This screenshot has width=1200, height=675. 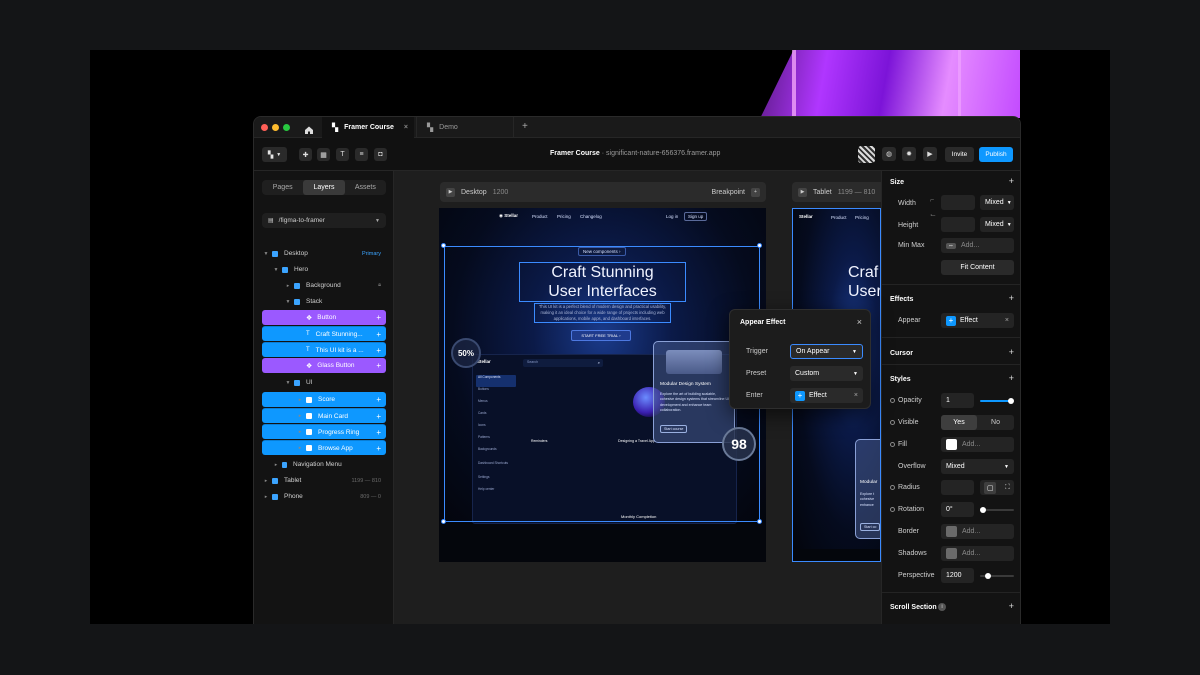 I want to click on tab-framer-course: ▚ Framer Course ×, so click(x=368, y=127).